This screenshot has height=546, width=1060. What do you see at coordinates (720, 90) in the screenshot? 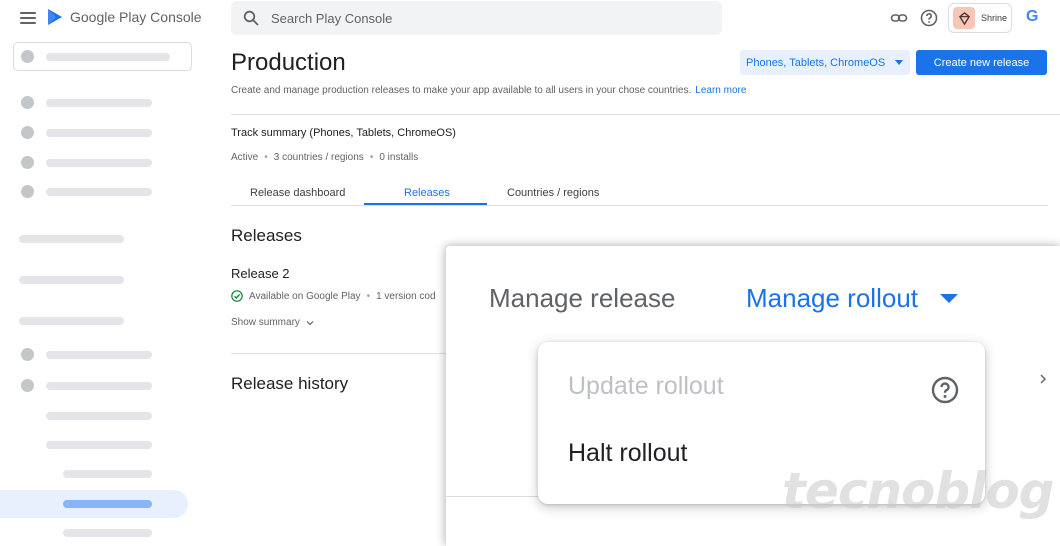
I see `learn-more-link: Learn more` at bounding box center [720, 90].